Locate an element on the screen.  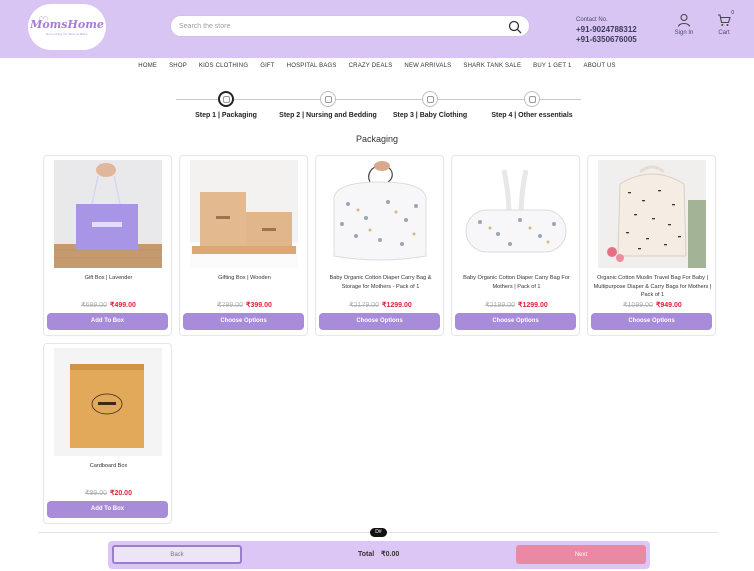
product-name: Gift Box | Lavender is located at coordinates (108, 278).